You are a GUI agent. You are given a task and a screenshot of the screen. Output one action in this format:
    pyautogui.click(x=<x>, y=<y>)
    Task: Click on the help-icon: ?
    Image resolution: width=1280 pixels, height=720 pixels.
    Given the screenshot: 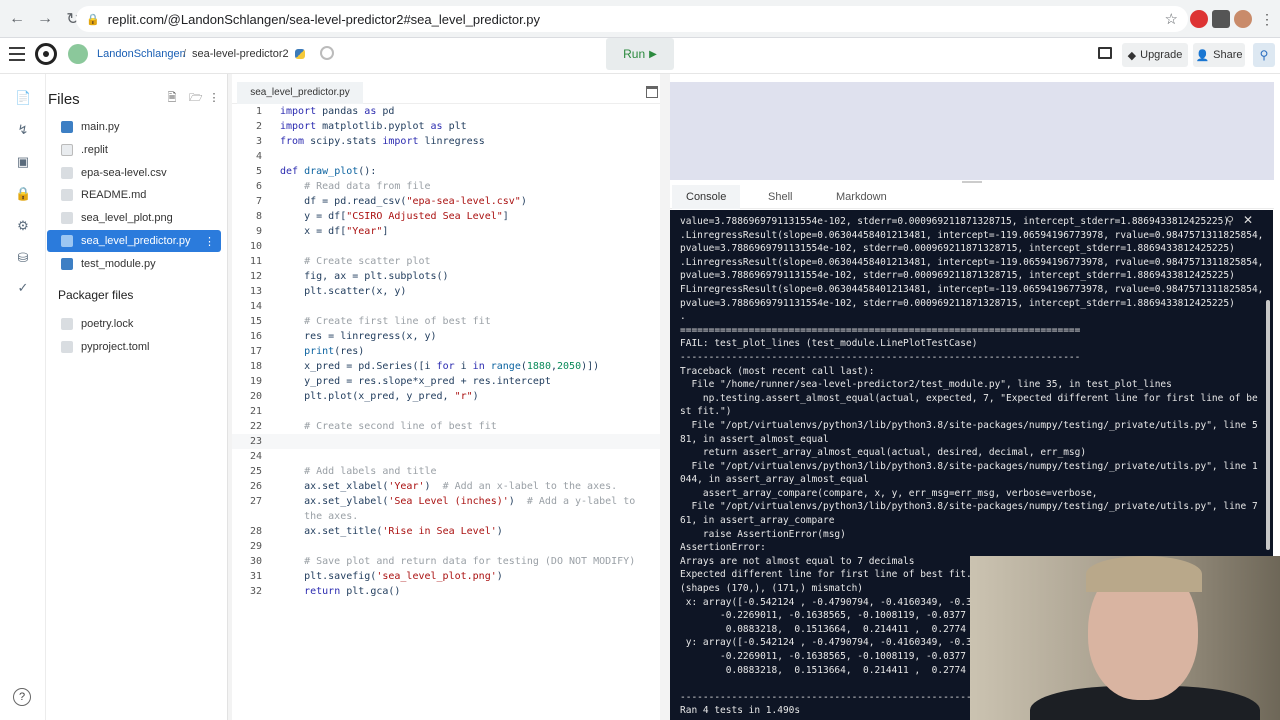 What is the action you would take?
    pyautogui.click(x=22, y=697)
    